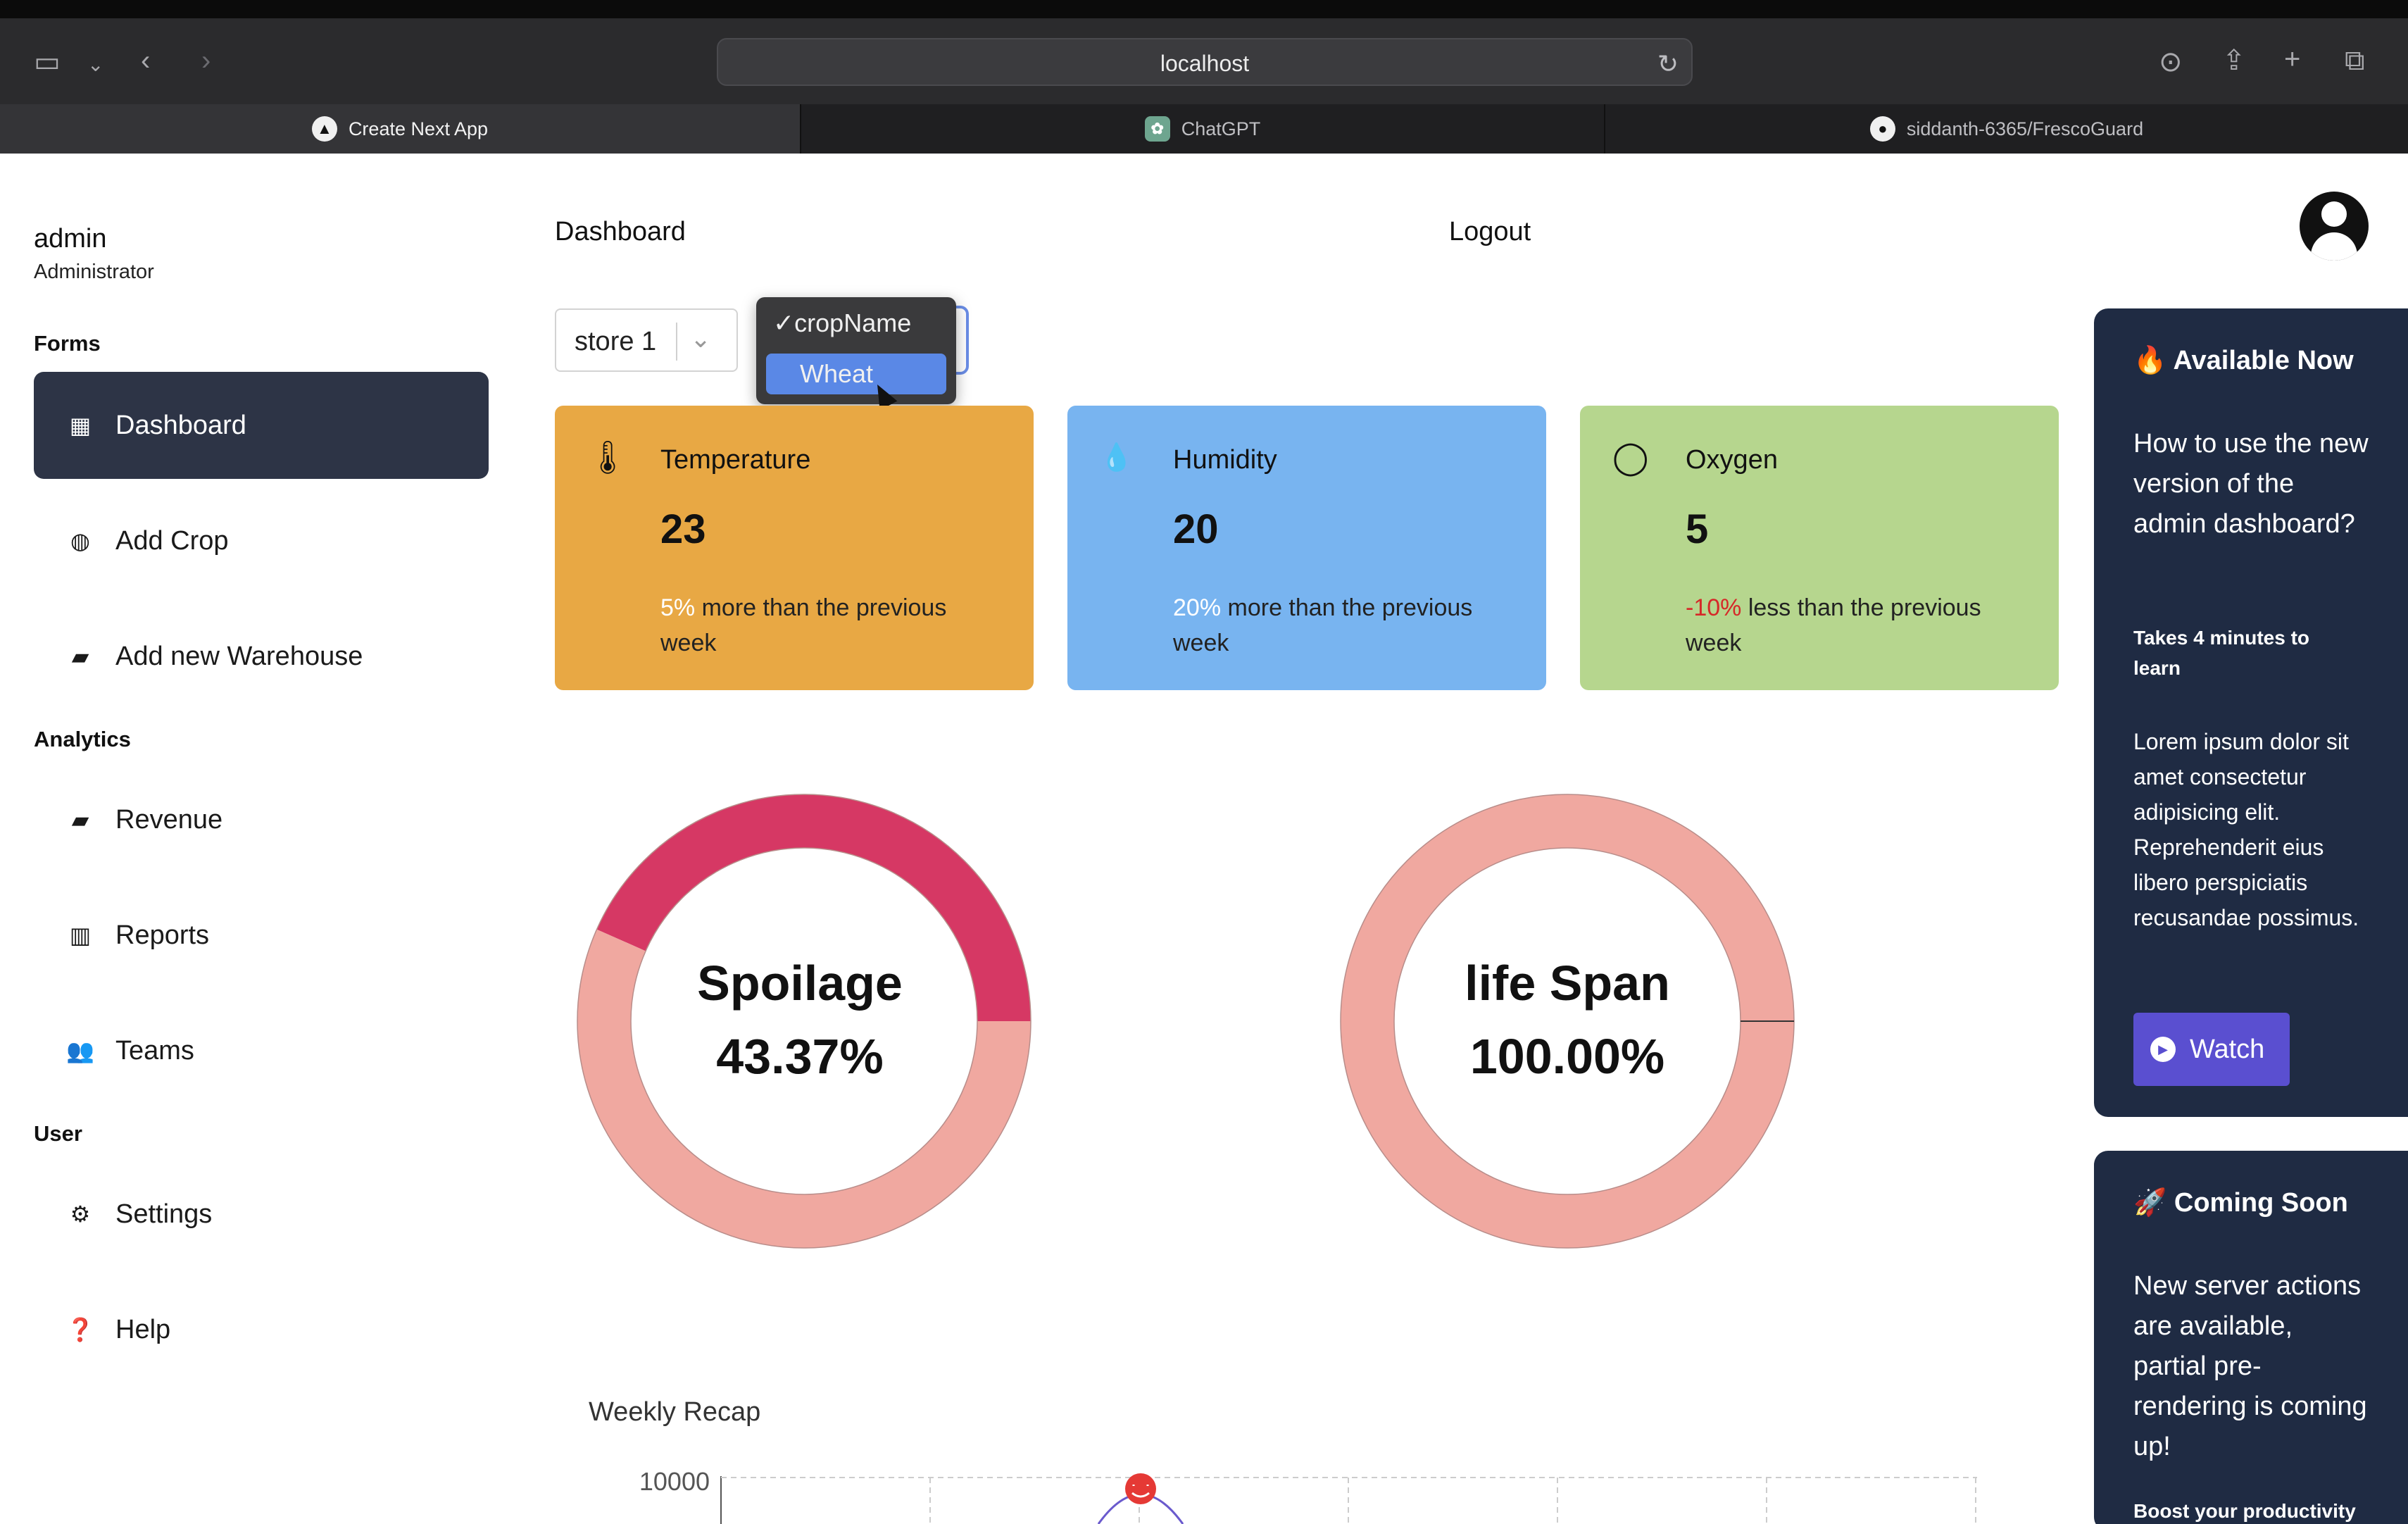 Image resolution: width=2408 pixels, height=1524 pixels. I want to click on promo-footer: Boost your productivity, so click(2244, 1511).